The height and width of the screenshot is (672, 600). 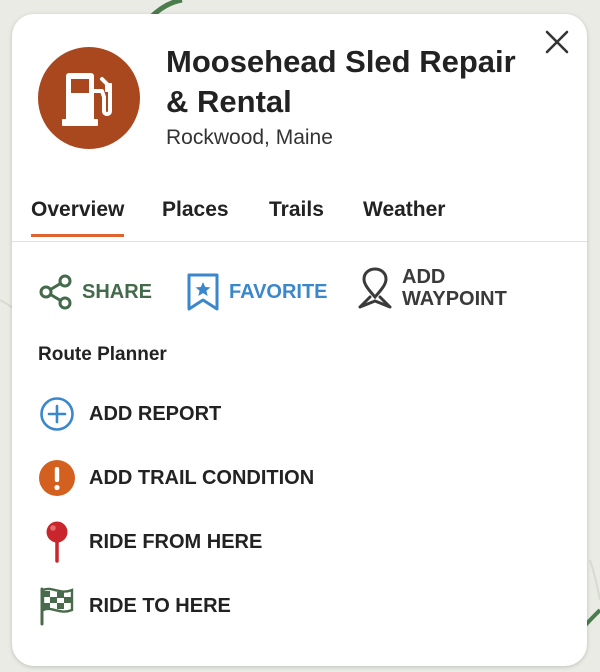 I want to click on share-label: SHARE, so click(x=117, y=292).